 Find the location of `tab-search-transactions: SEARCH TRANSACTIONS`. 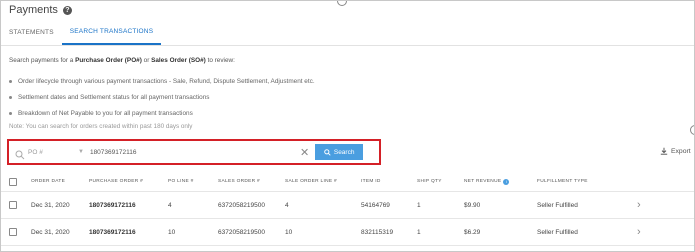

tab-search-transactions: SEARCH TRANSACTIONS is located at coordinates (111, 32).